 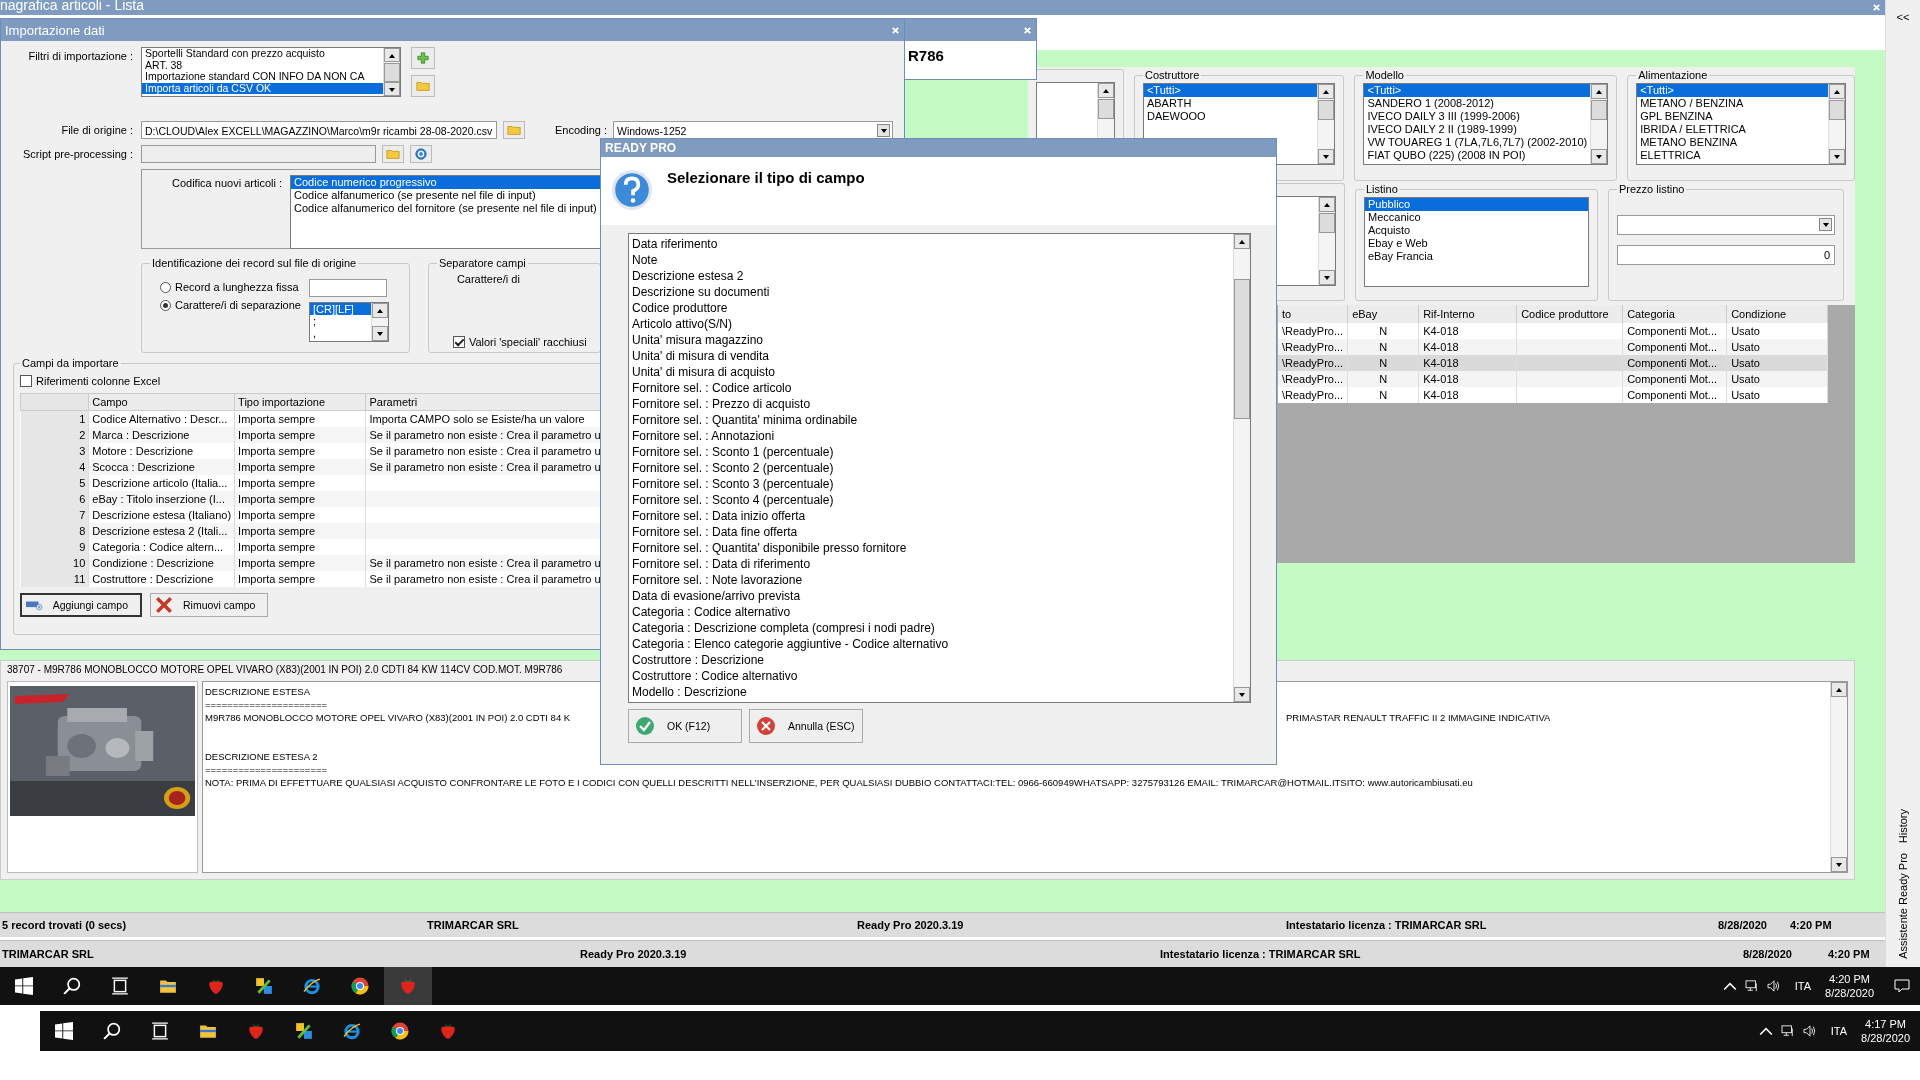 I want to click on side-tab: Assistente Ready Pro, so click(x=1903, y=906).